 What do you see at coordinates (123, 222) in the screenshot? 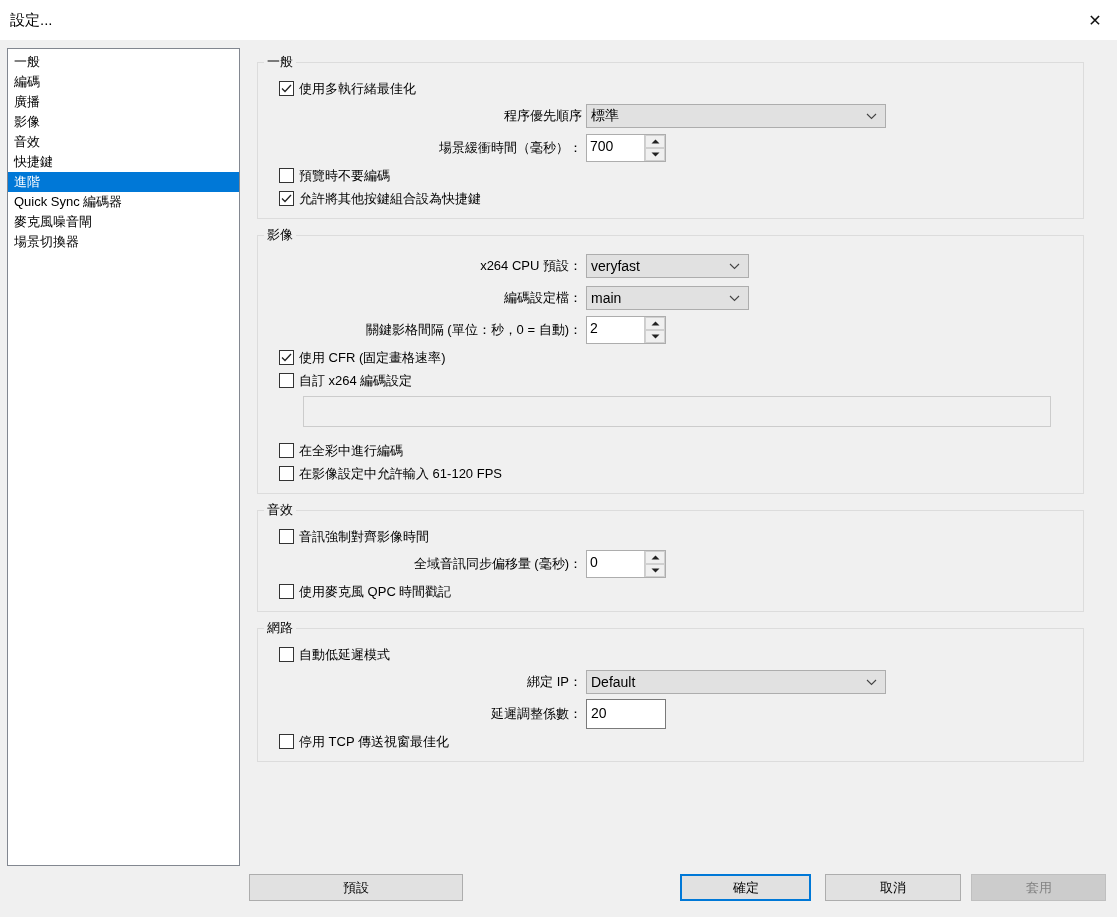
I see `sidebar-item: 麥克風噪音閘` at bounding box center [123, 222].